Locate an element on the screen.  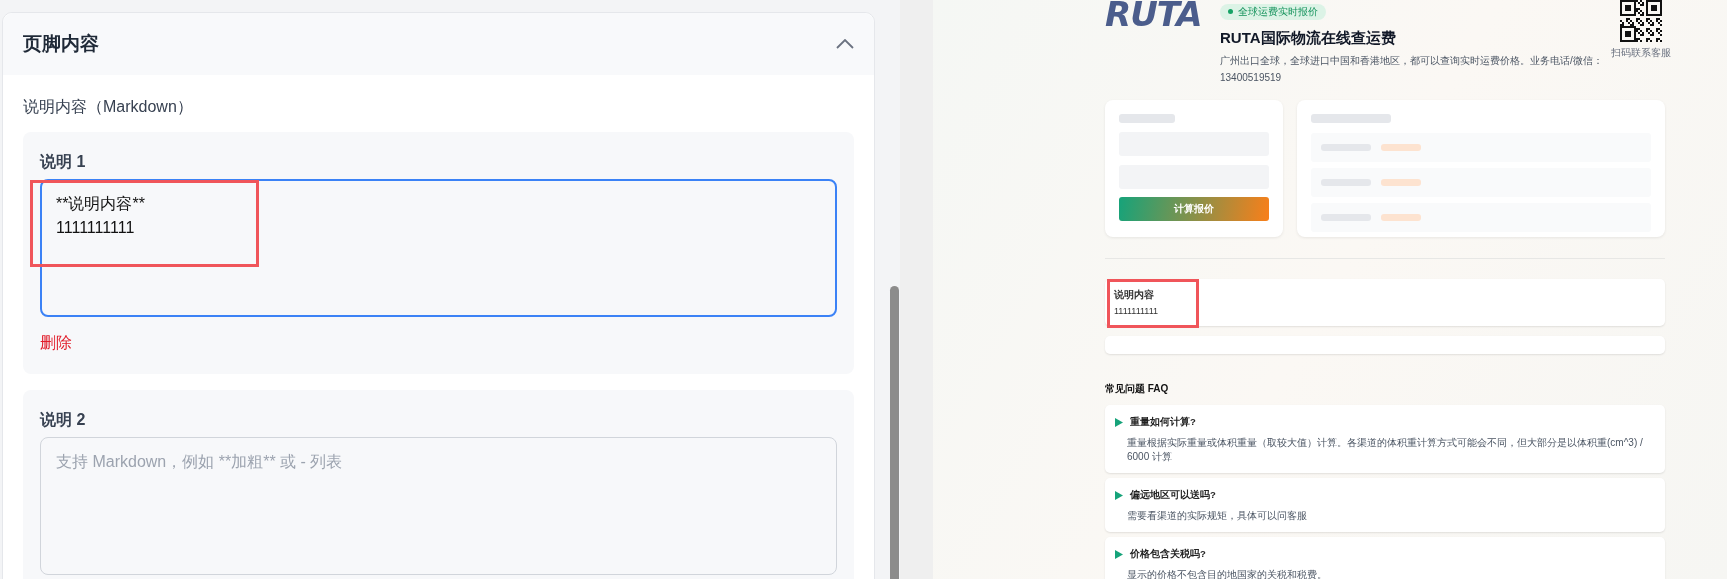
item-label: 说明 2 is located at coordinates (63, 420).